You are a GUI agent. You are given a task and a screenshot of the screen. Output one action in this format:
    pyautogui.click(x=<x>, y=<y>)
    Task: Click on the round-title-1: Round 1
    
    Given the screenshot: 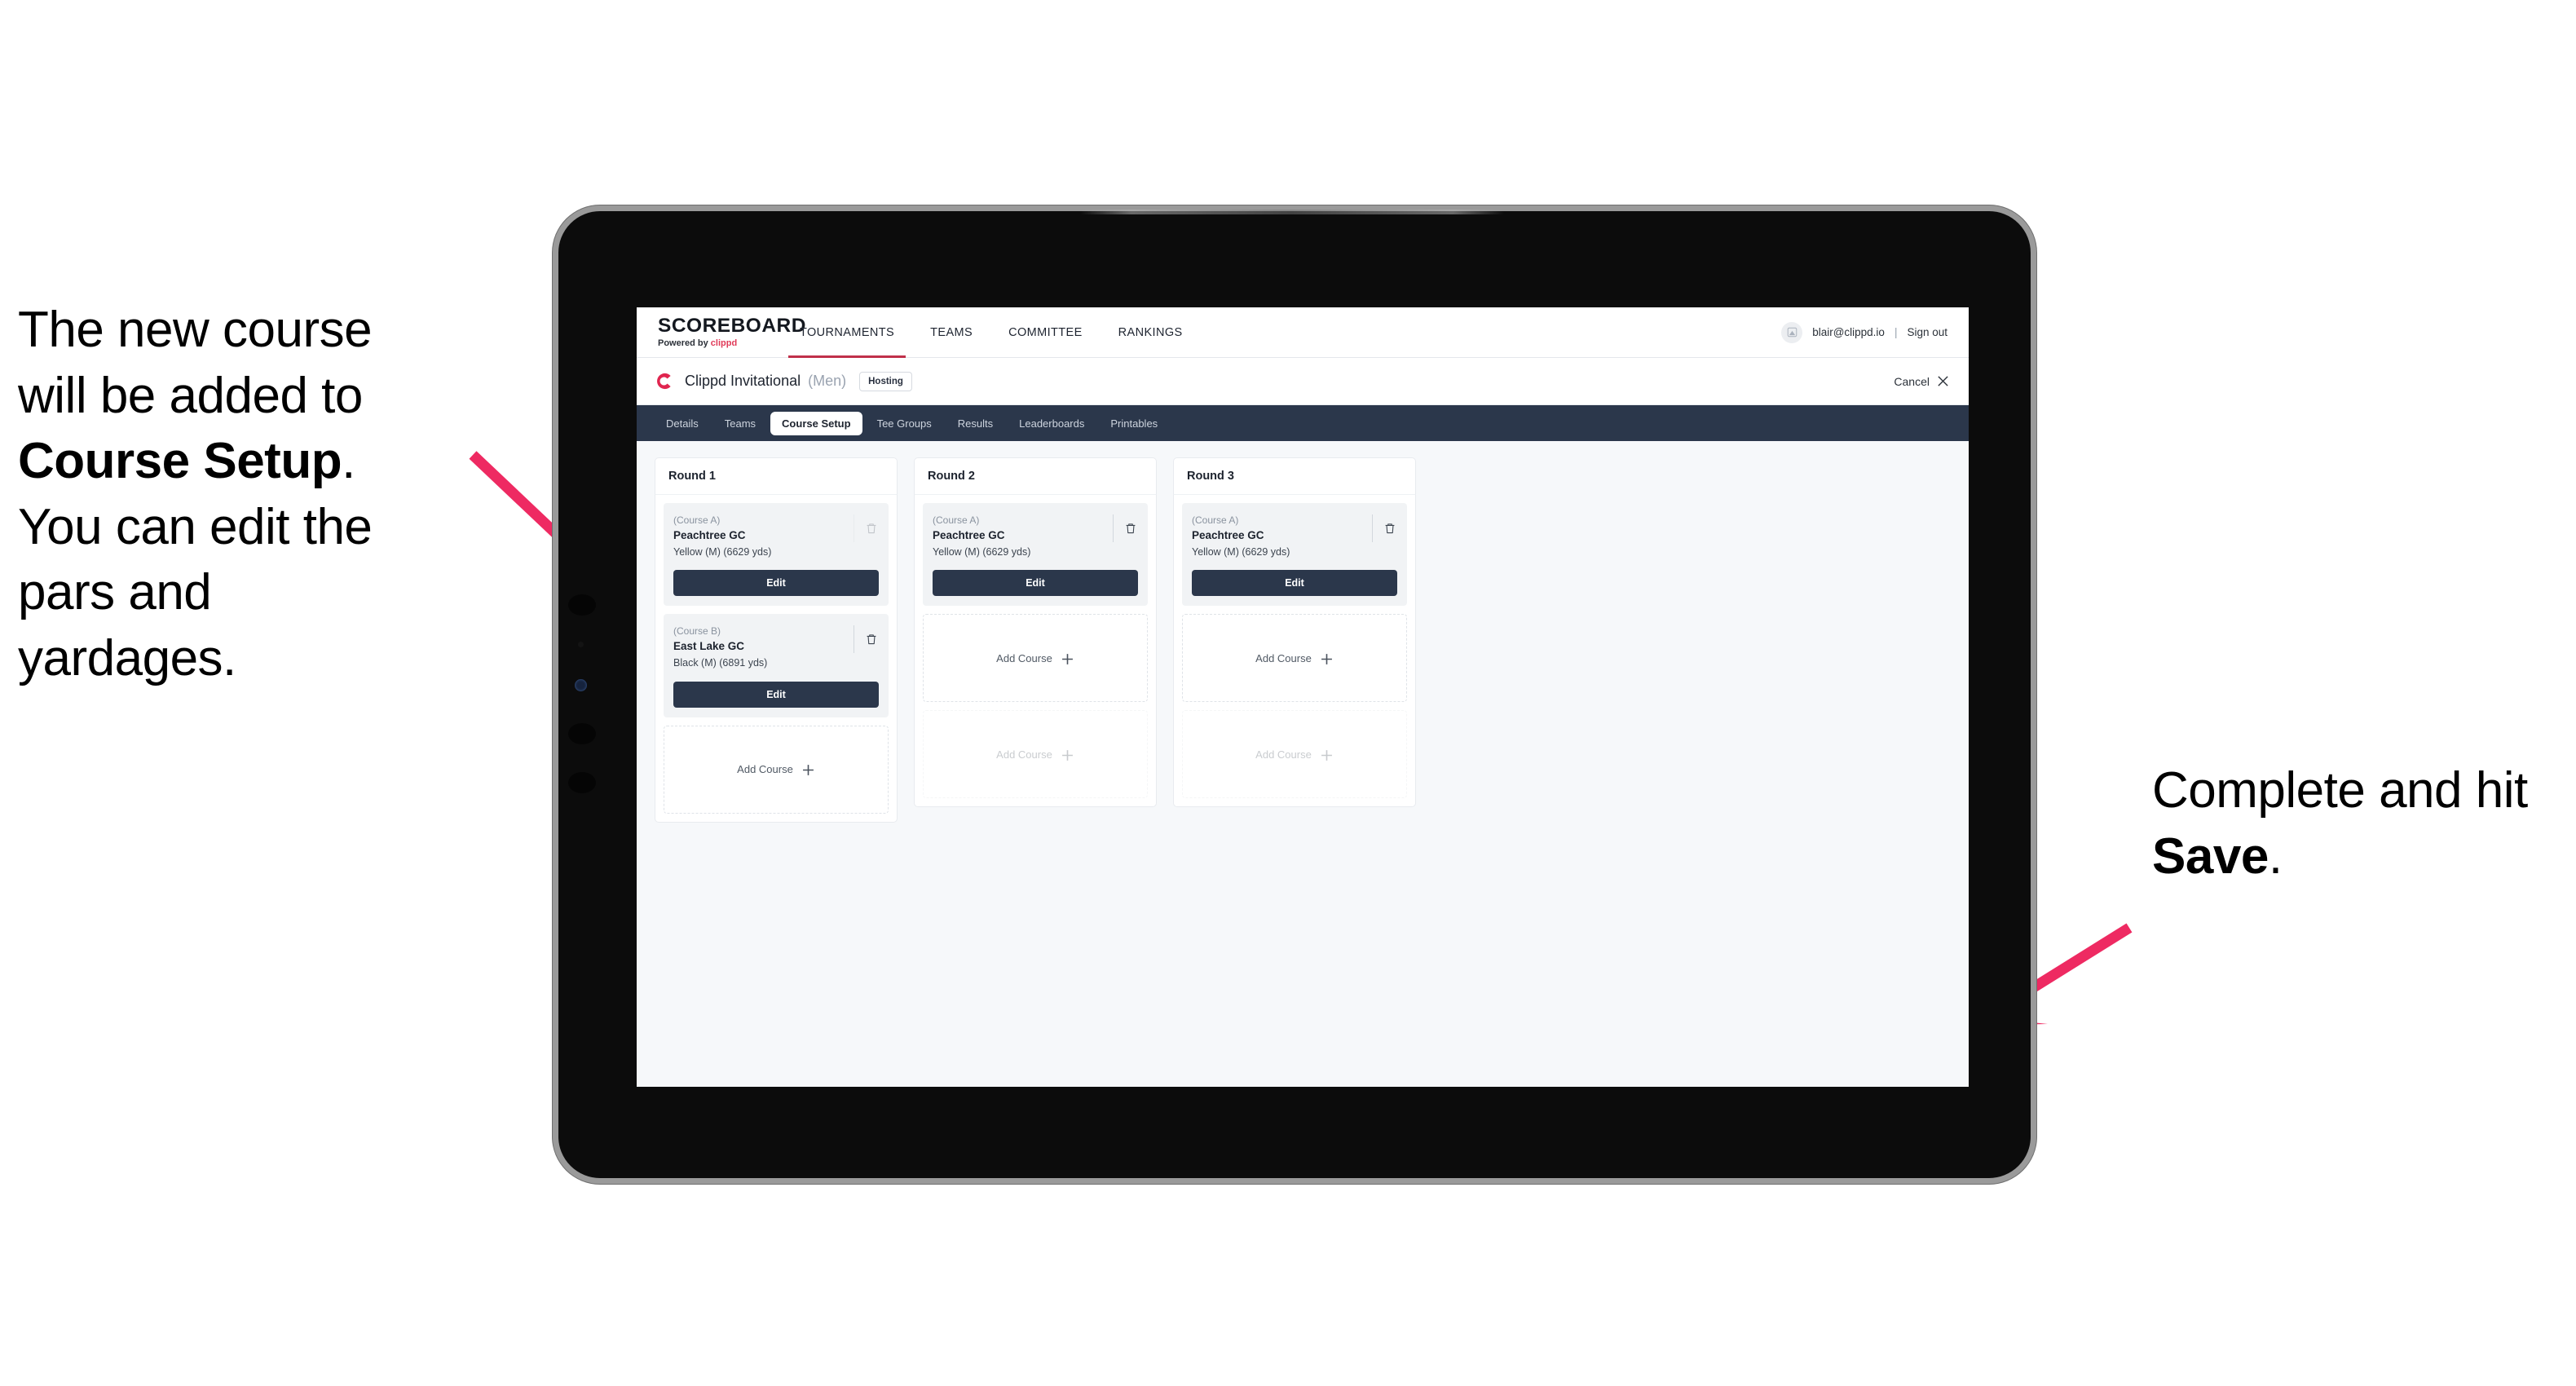 What is the action you would take?
    pyautogui.click(x=776, y=475)
    